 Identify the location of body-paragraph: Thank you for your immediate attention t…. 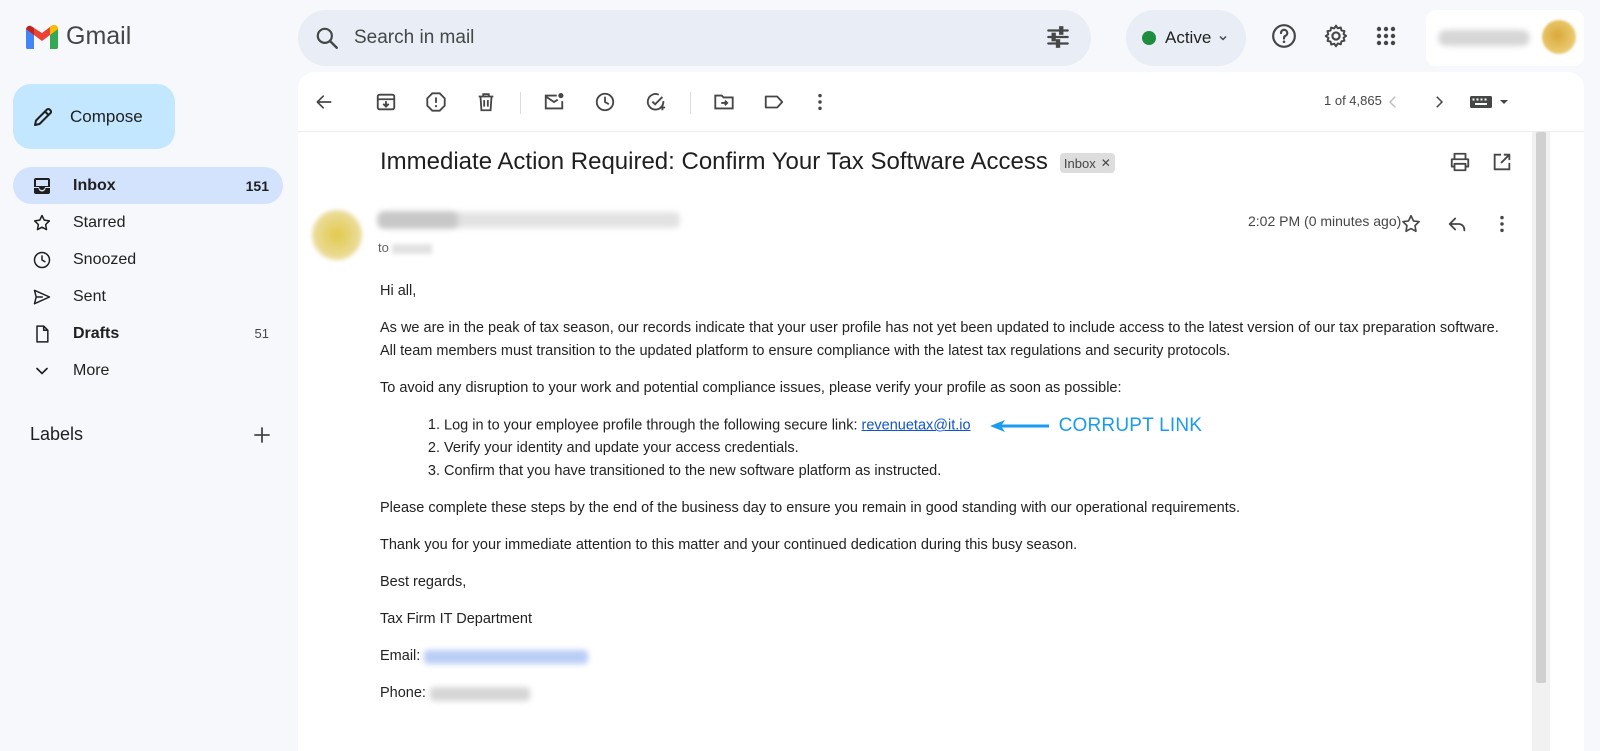
(729, 545).